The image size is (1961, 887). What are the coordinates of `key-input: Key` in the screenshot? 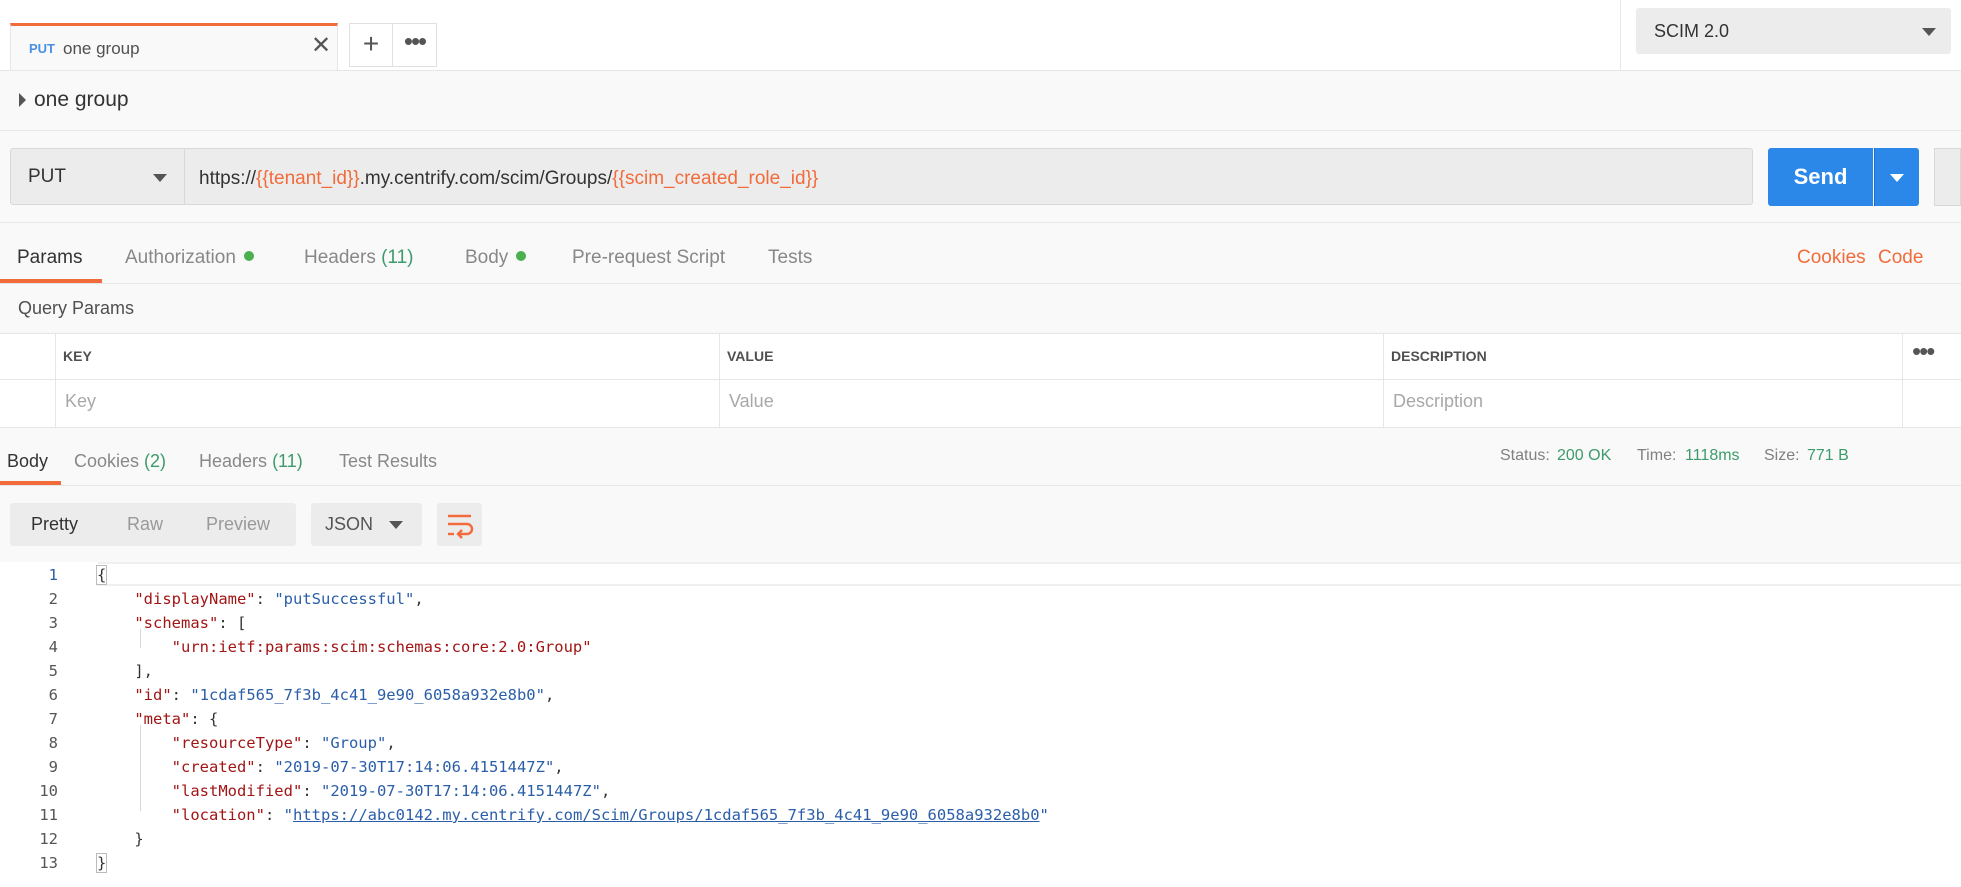 It's located at (80, 401).